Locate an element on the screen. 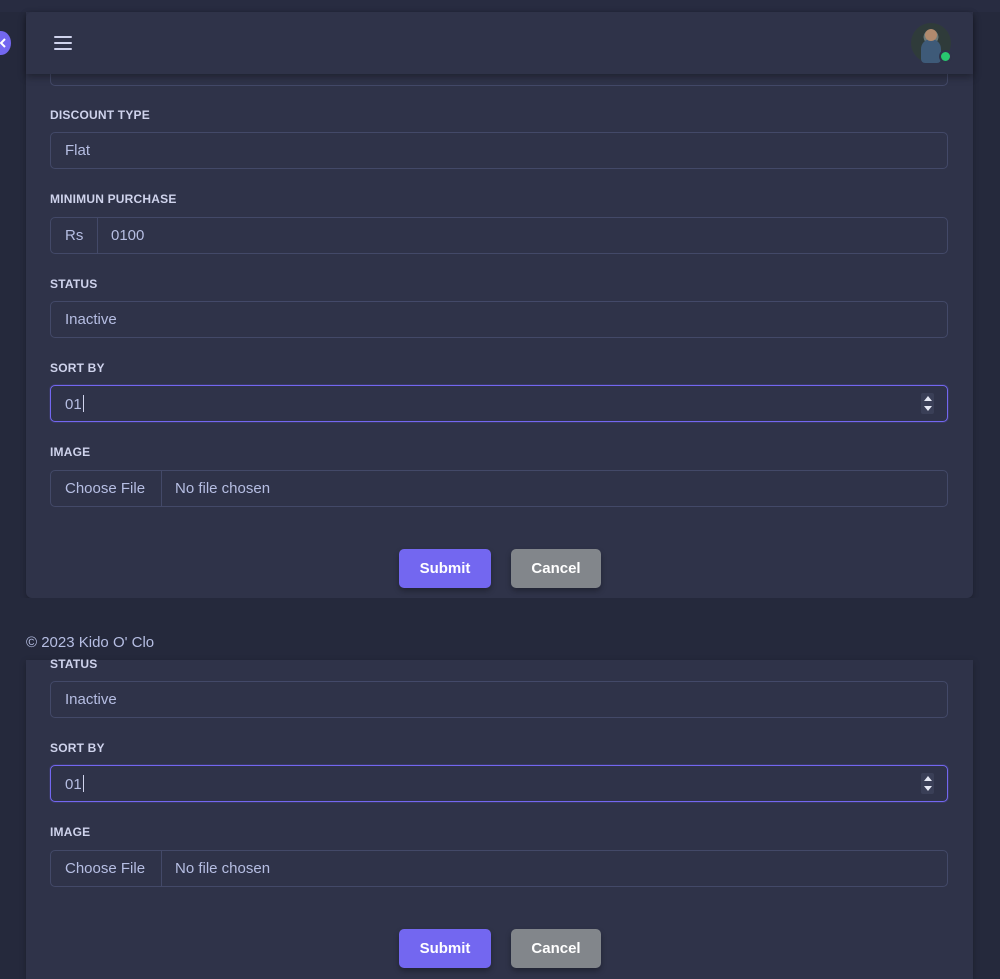 This screenshot has height=979, width=1000. partial-input-field is located at coordinates (499, 80).